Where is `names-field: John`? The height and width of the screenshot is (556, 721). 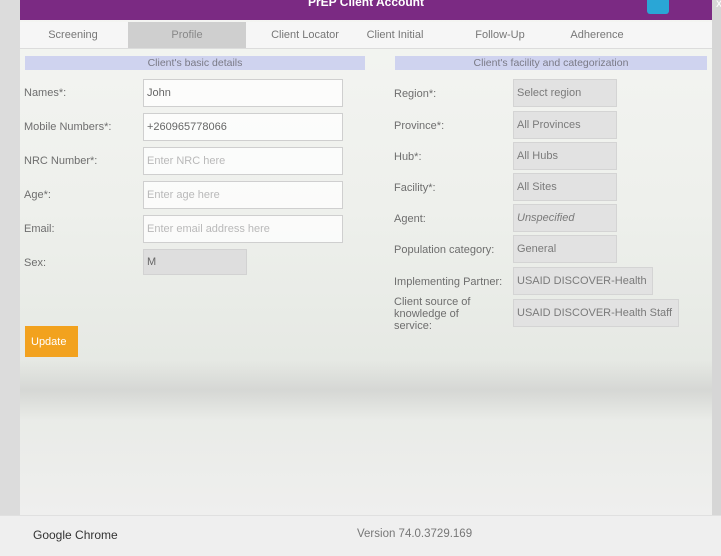
names-field: John is located at coordinates (243, 93).